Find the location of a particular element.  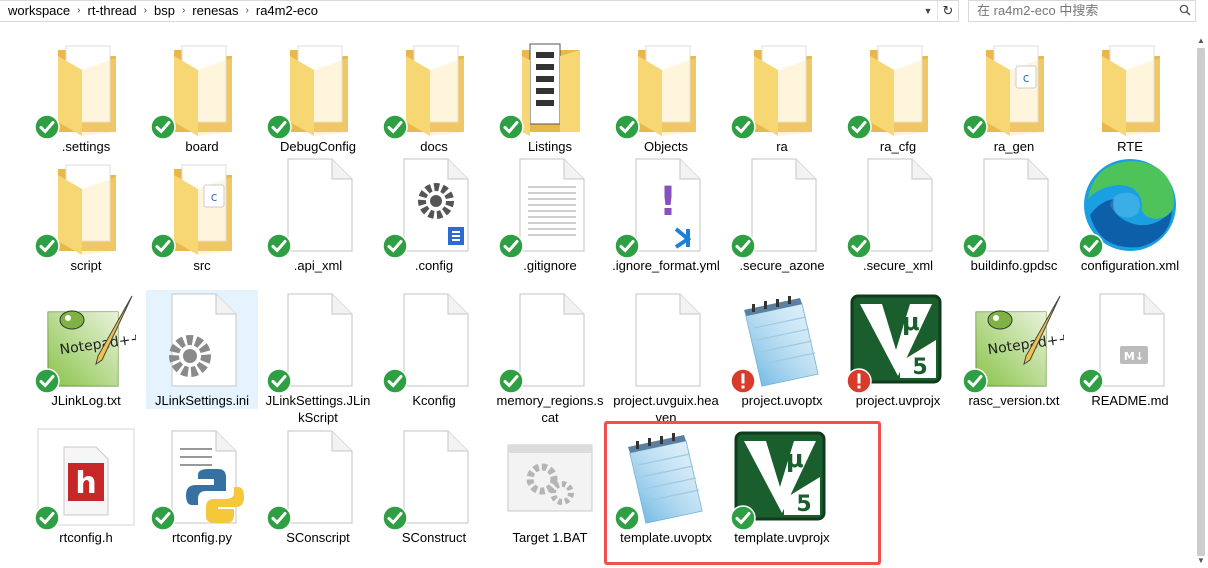

file-item: memory_regions.scat is located at coordinates (550, 358).